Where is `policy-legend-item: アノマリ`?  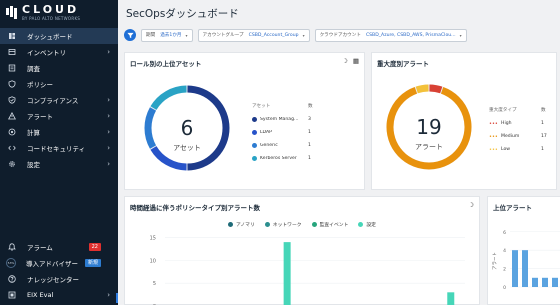 policy-legend-item: アノマリ is located at coordinates (241, 224).